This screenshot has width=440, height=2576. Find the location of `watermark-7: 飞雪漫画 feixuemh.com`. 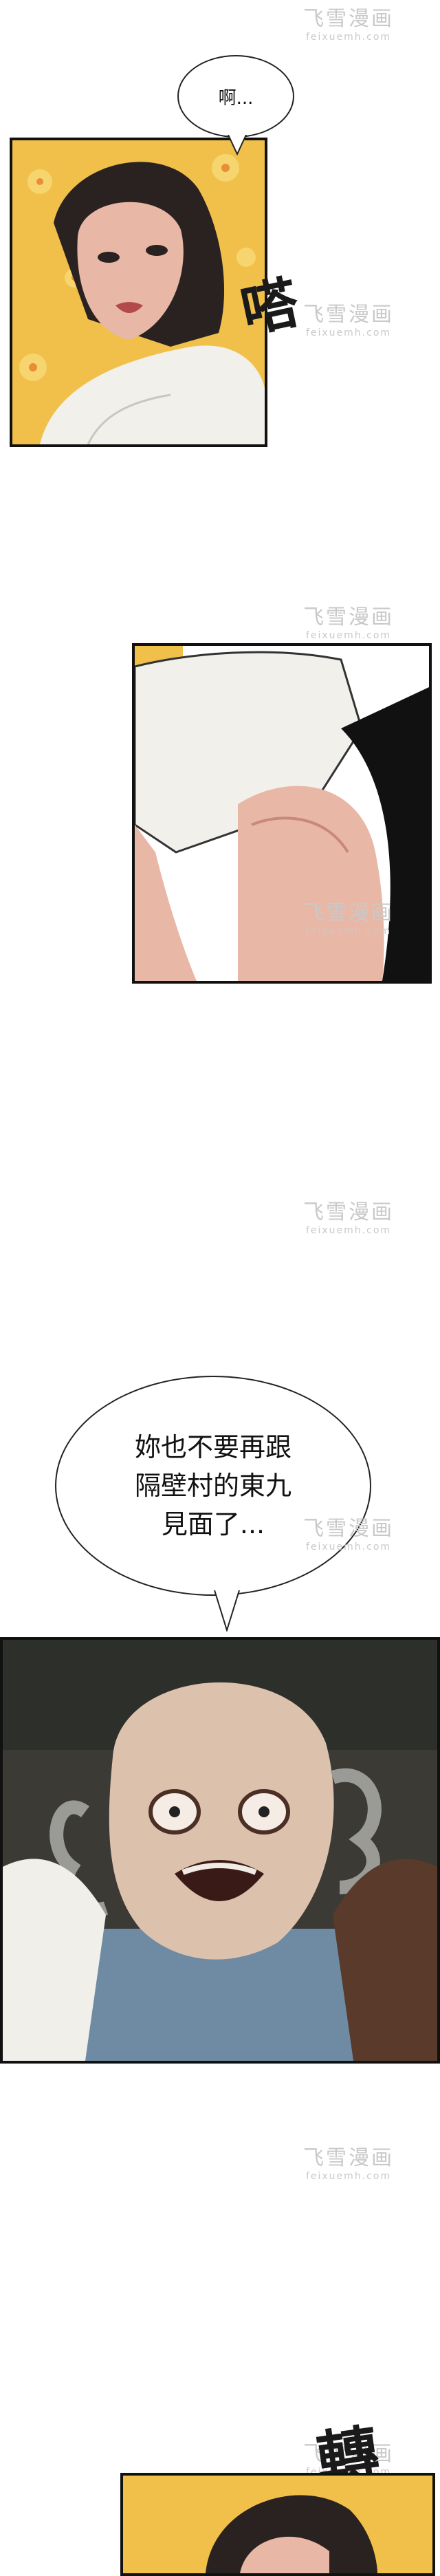

watermark-7: 飞雪漫画 feixuemh.com is located at coordinates (348, 2170).